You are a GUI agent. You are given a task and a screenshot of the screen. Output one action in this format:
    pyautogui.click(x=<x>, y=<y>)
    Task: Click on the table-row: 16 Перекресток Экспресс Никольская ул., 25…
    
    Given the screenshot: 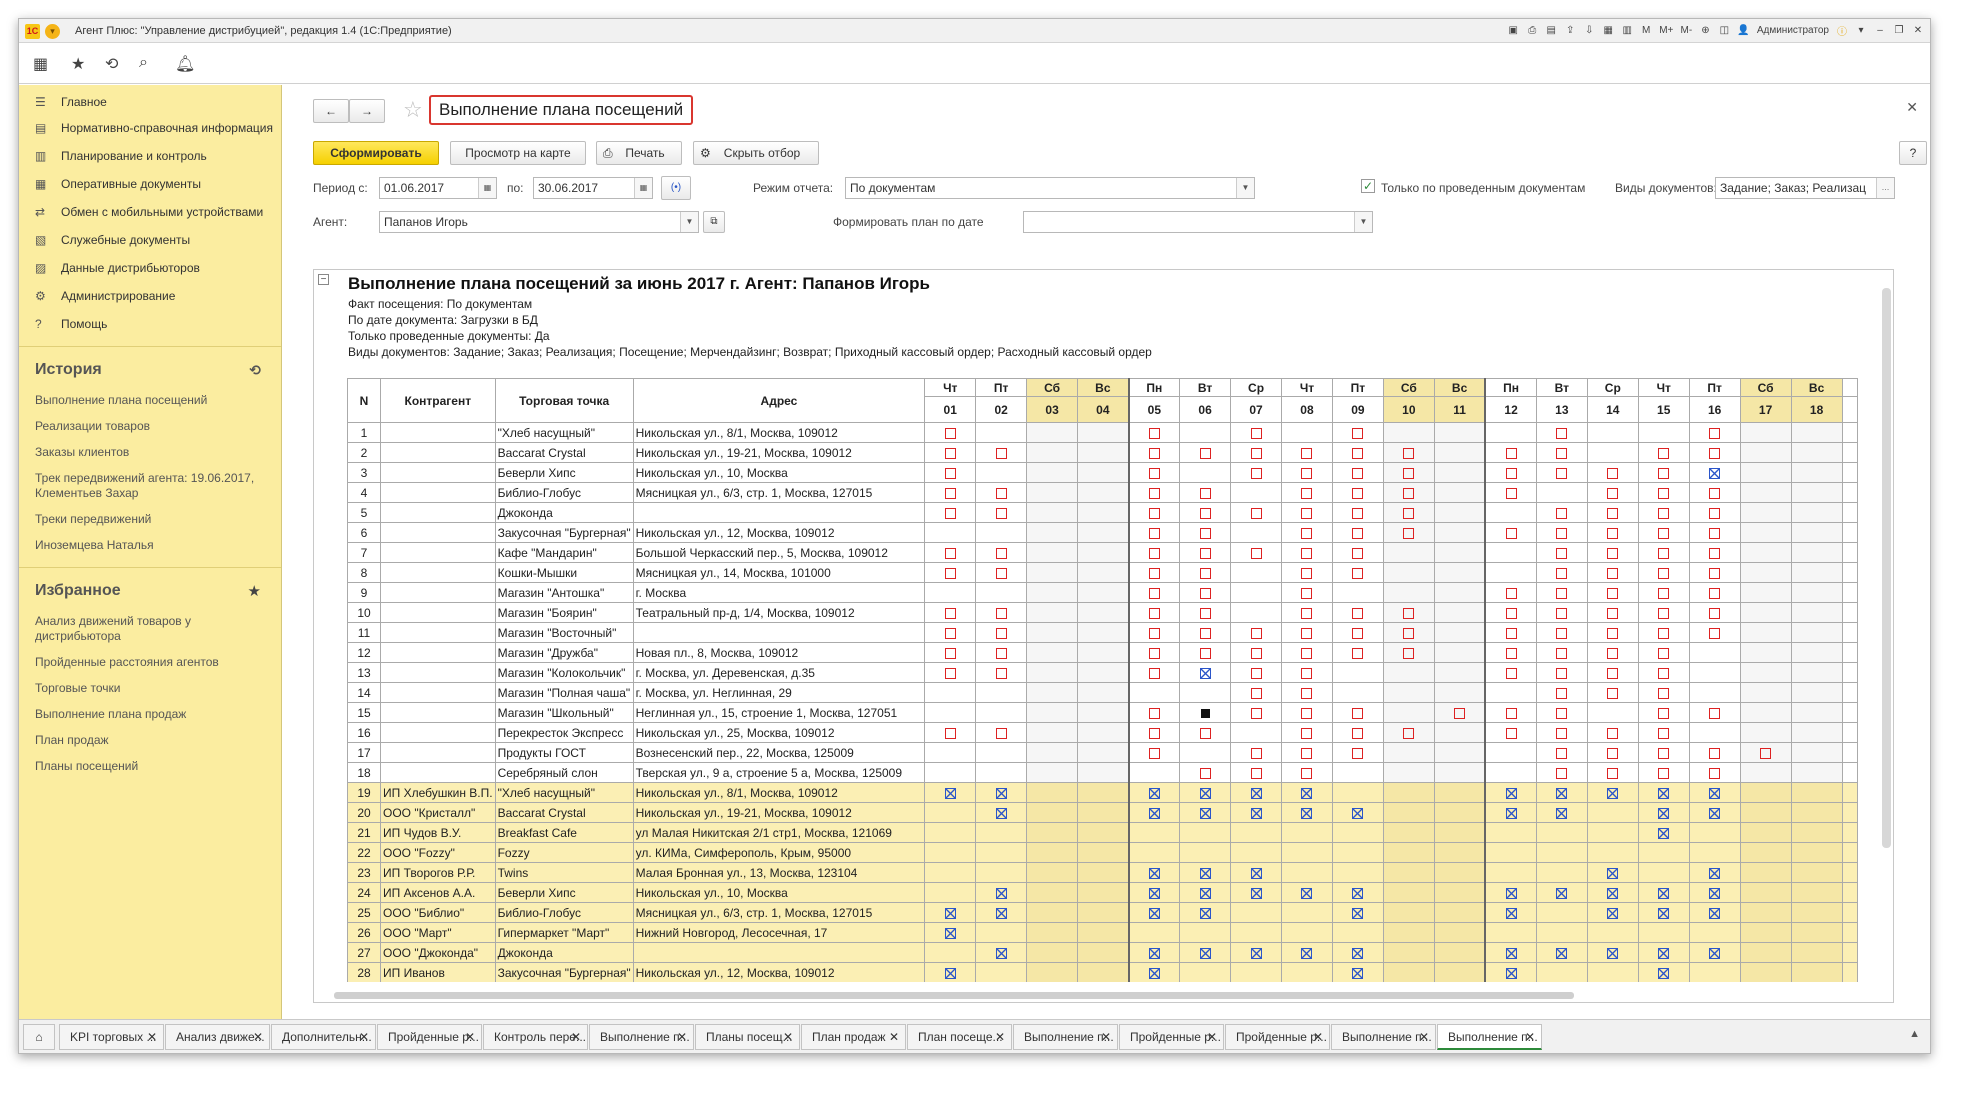 What is the action you would take?
    pyautogui.click(x=1102, y=732)
    